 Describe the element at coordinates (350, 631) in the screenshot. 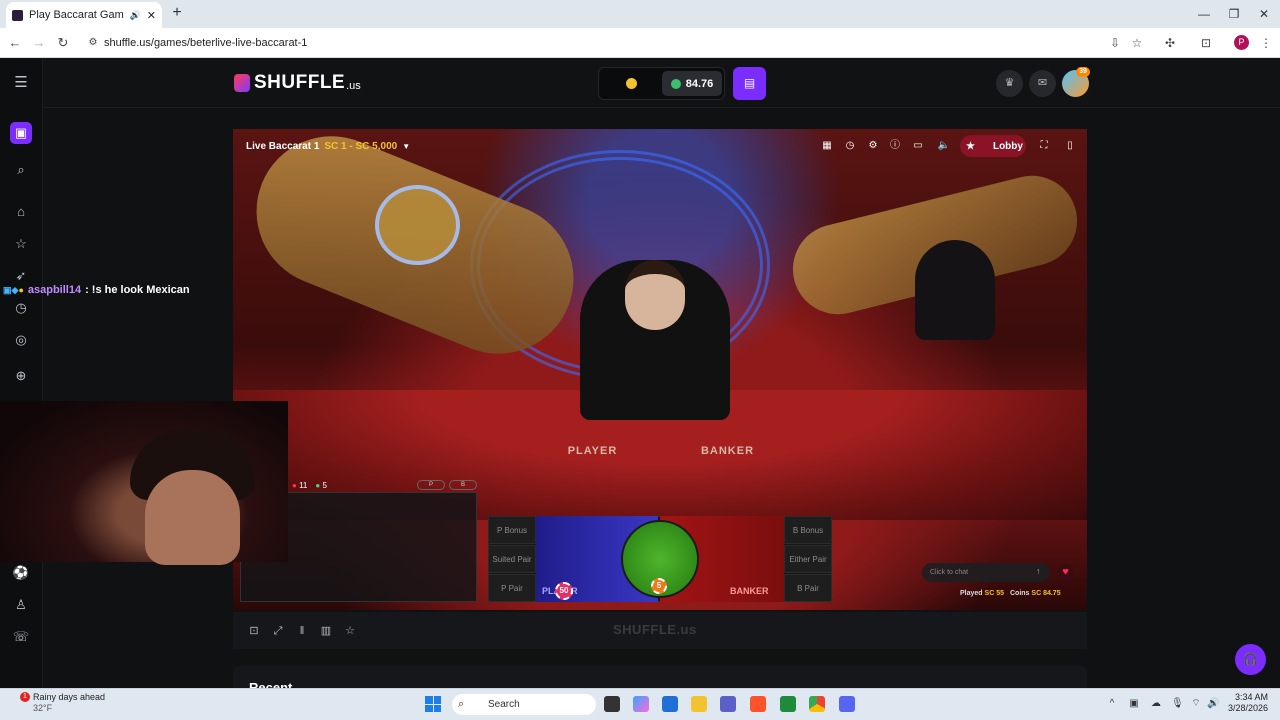

I see `favorite-star-icon: ☆` at that location.